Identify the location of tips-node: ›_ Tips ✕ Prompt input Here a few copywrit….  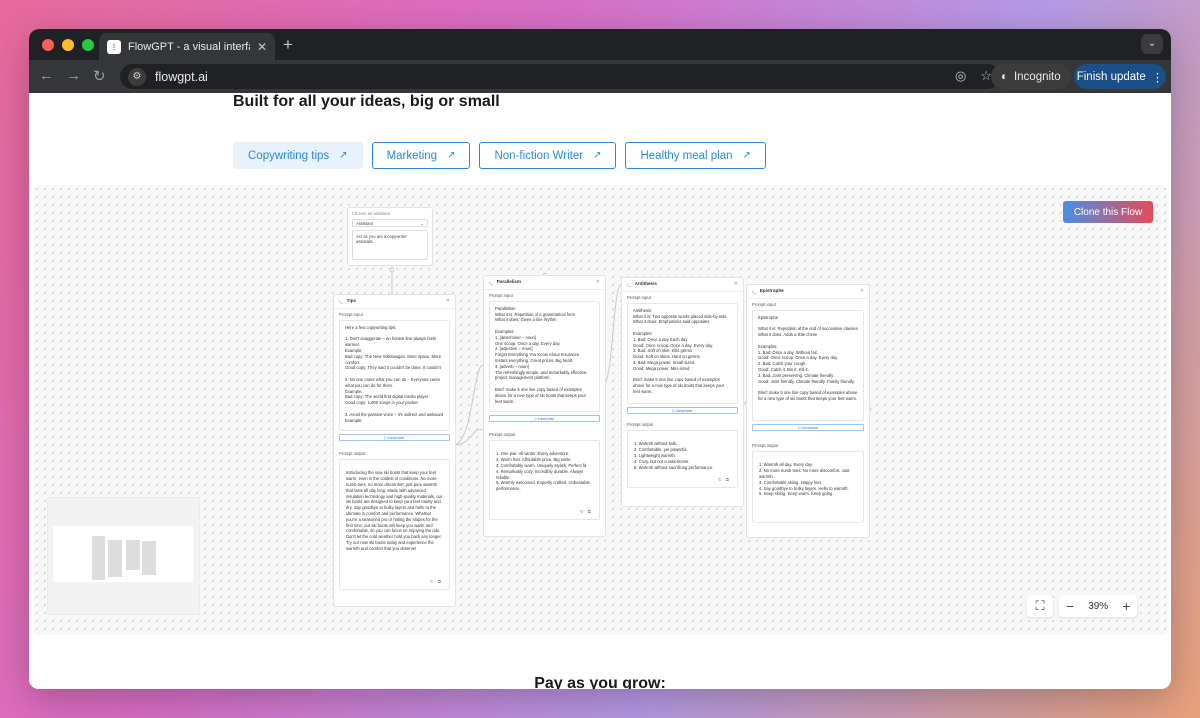
(394, 450).